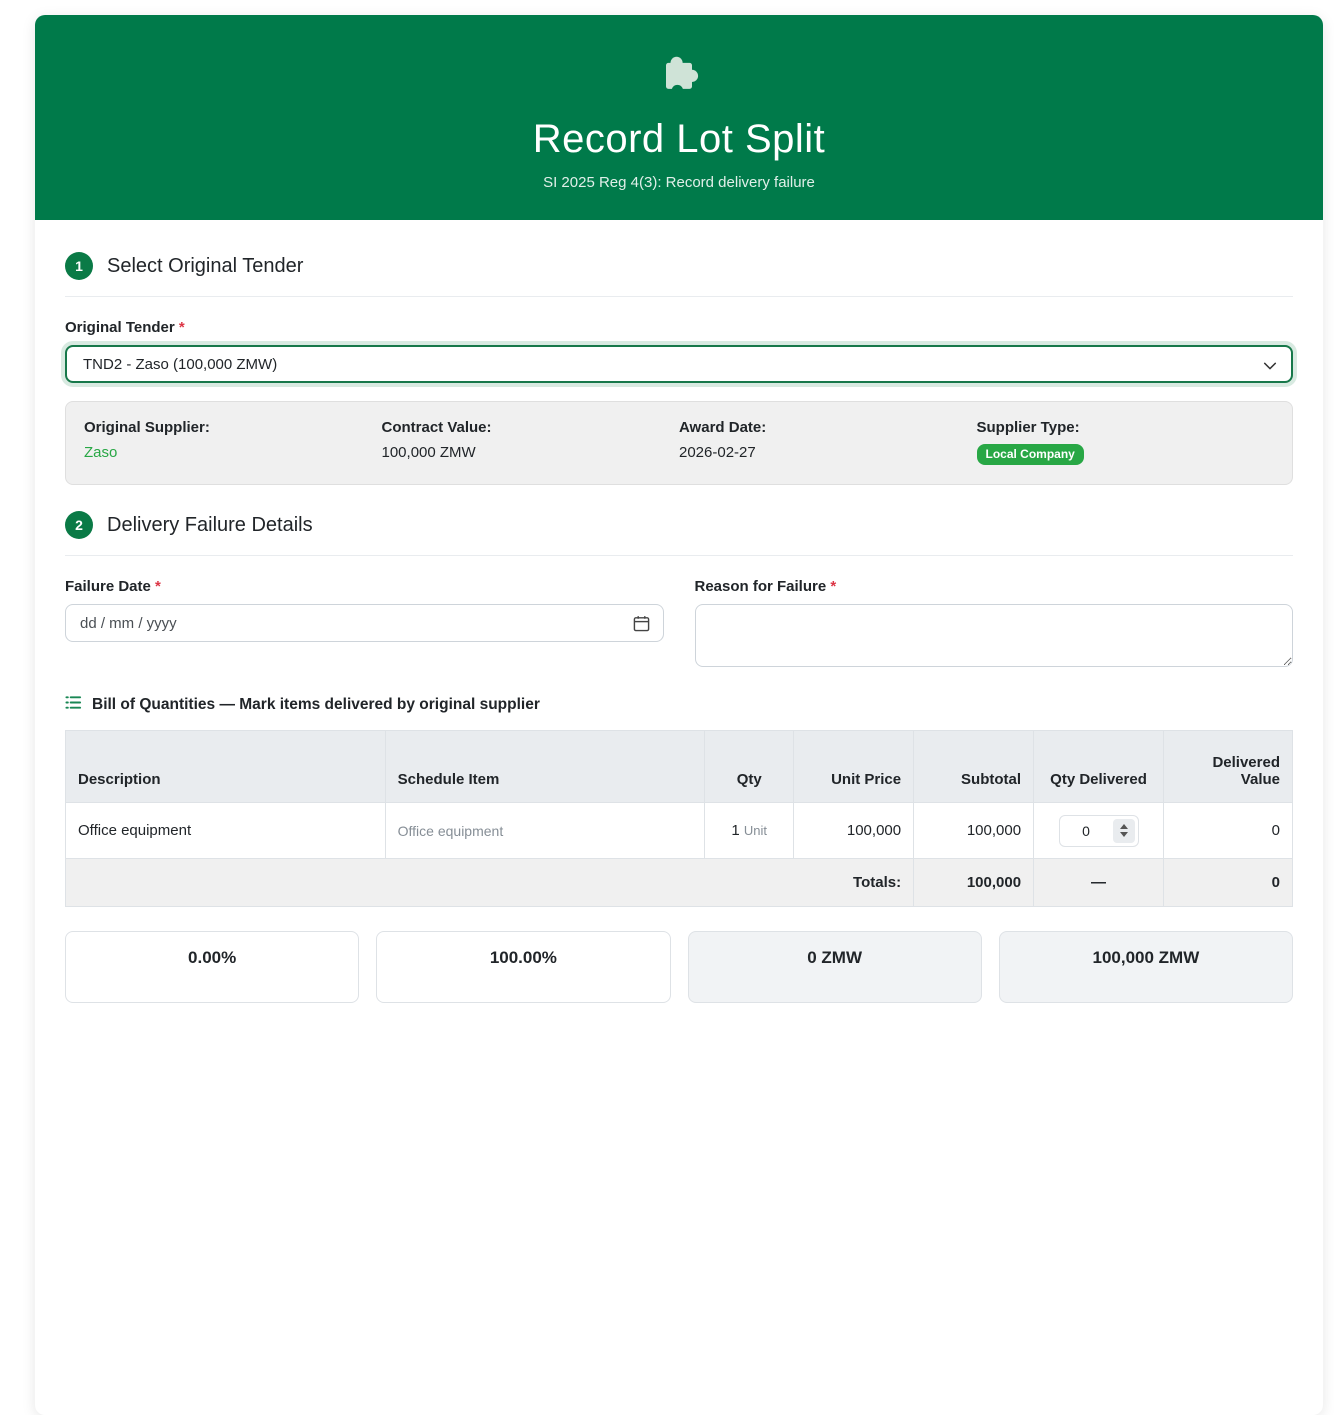 The image size is (1334, 1415). Describe the element at coordinates (489, 883) in the screenshot. I see `totals-label: Totals:` at that location.